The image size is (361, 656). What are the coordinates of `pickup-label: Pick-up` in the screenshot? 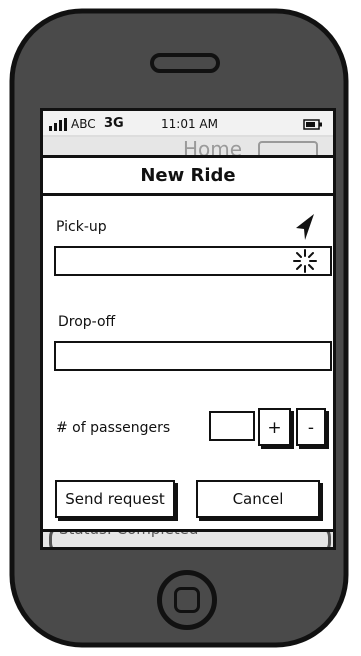 It's located at (81, 227).